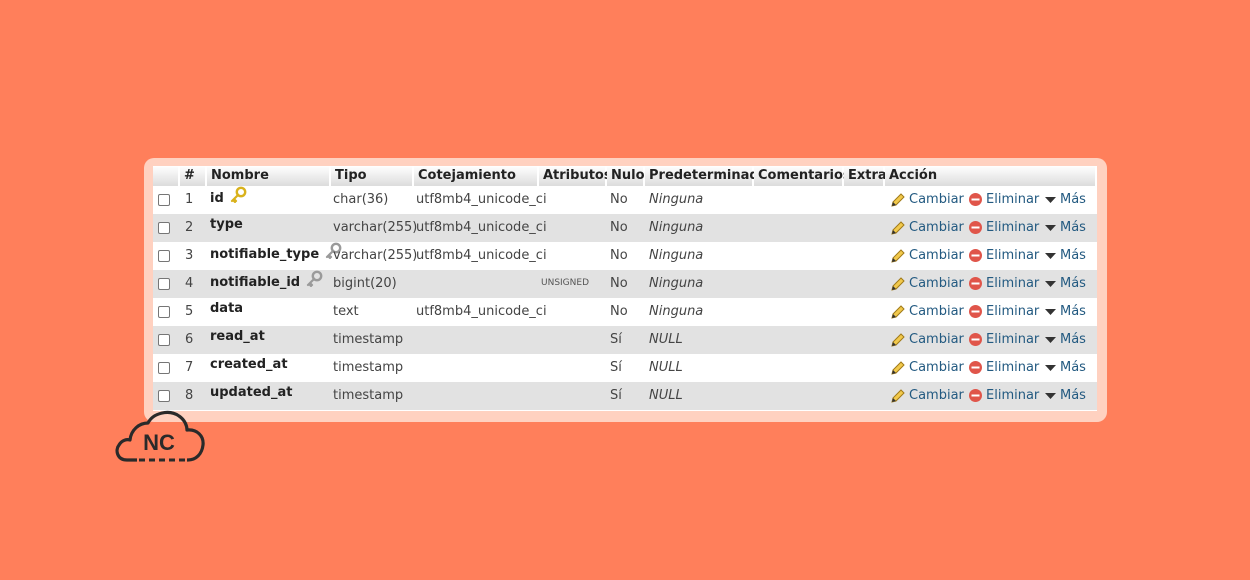 This screenshot has width=1250, height=580. What do you see at coordinates (226, 224) in the screenshot?
I see `column-name-text: type` at bounding box center [226, 224].